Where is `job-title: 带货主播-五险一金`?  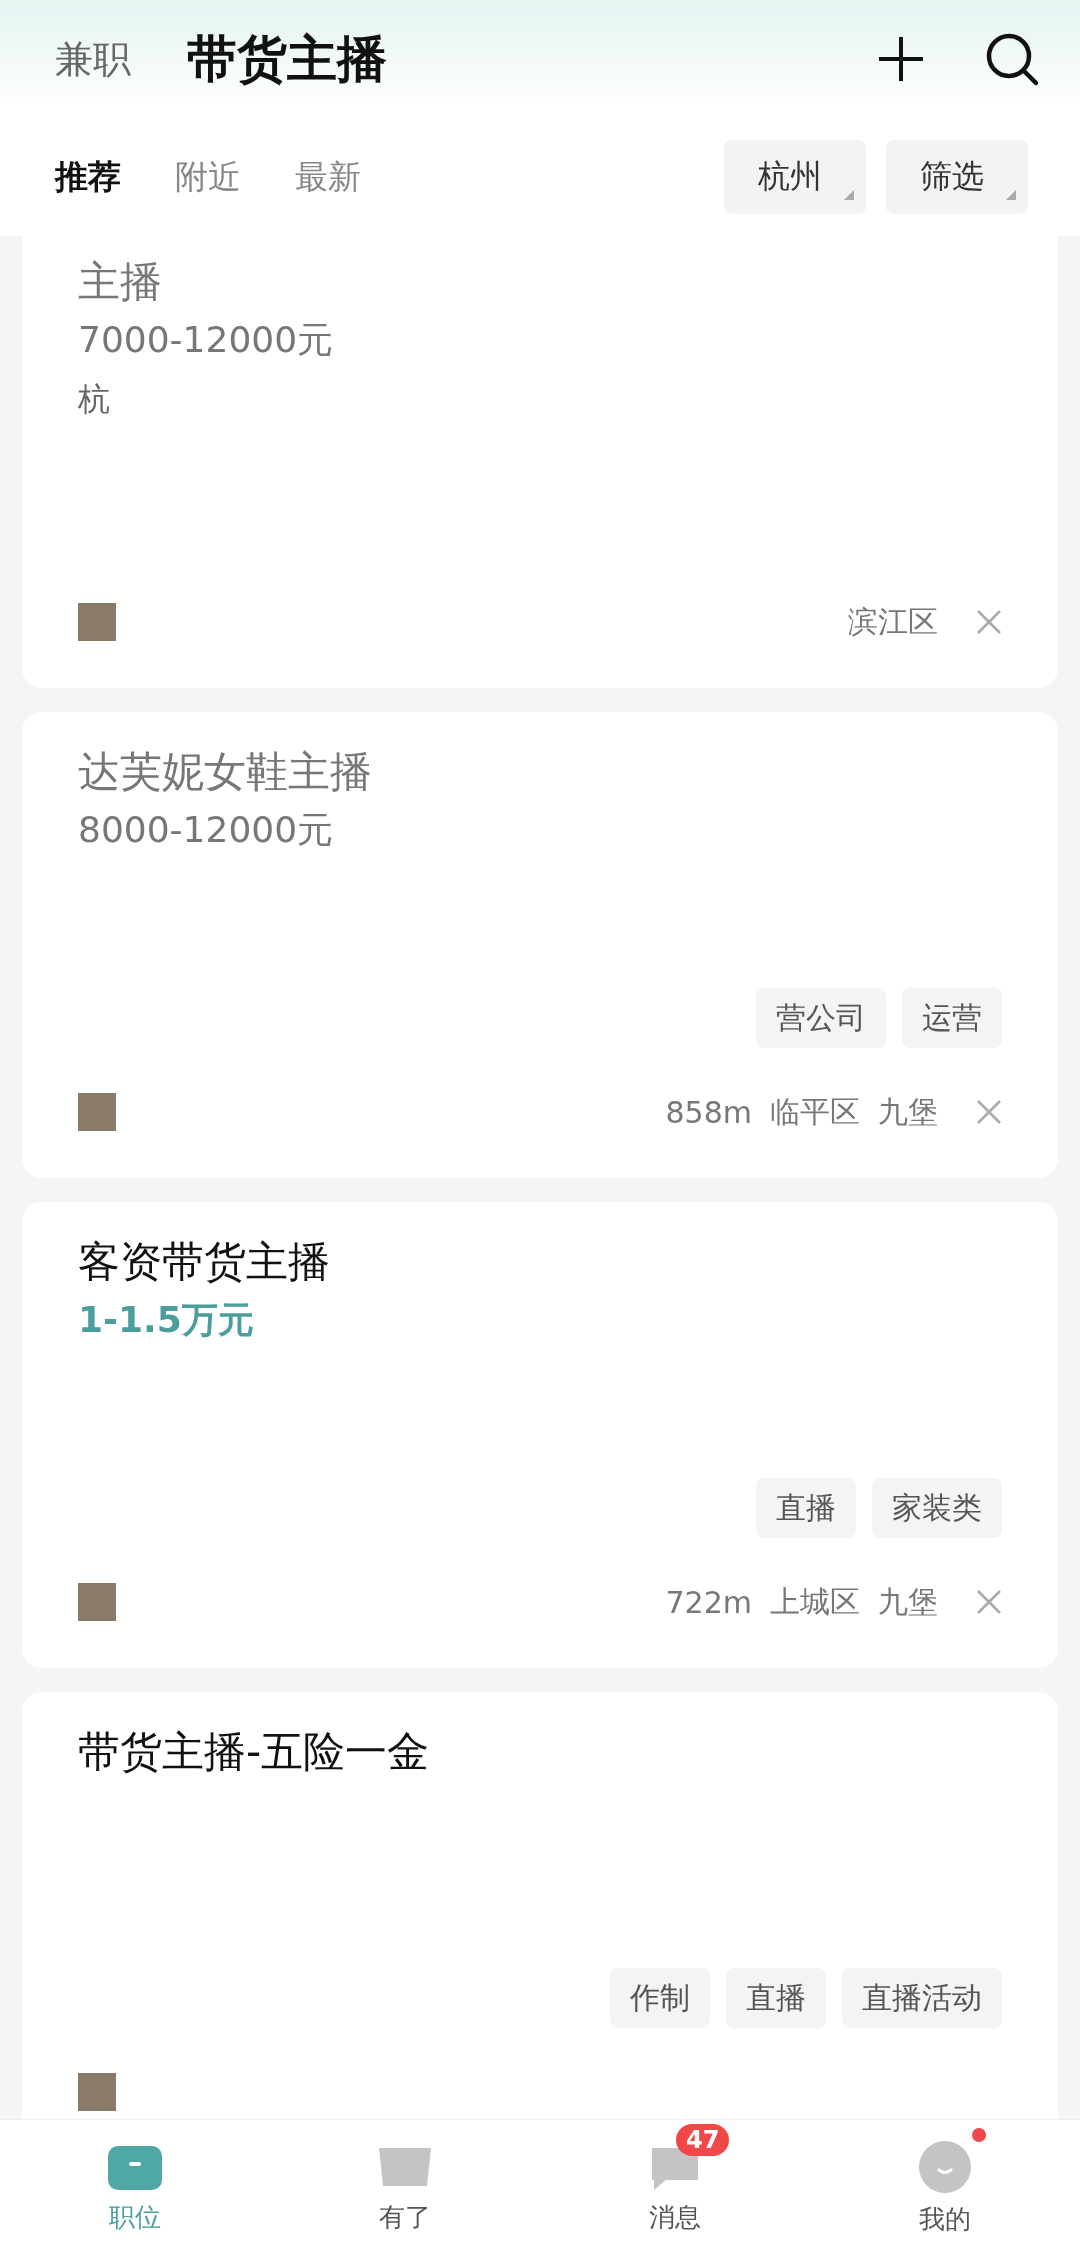
job-title: 带货主播-五险一金 is located at coordinates (254, 1752).